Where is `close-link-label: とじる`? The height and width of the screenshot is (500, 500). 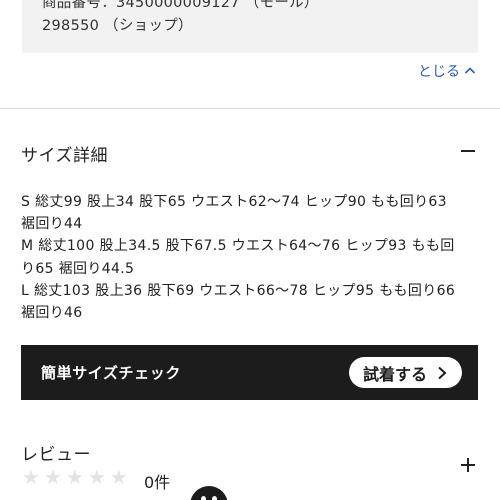 close-link-label: とじる is located at coordinates (439, 72).